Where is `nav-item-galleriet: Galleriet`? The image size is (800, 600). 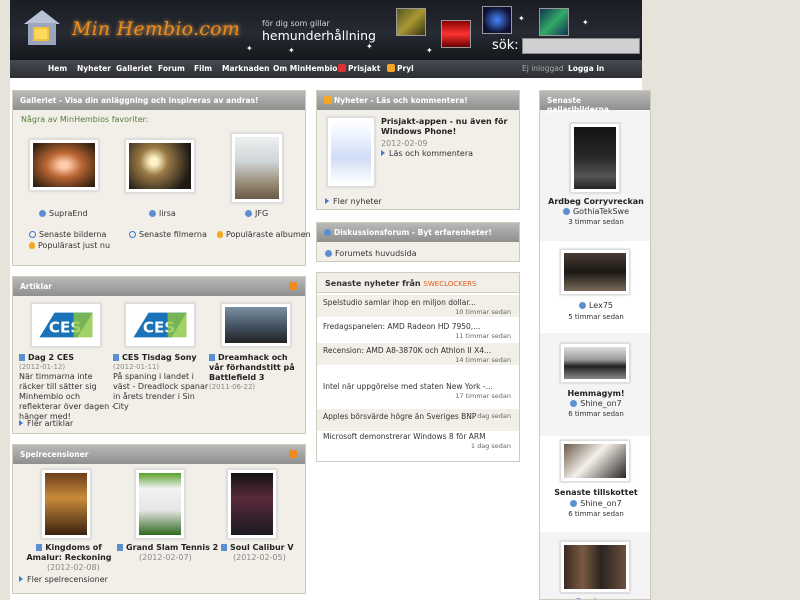
nav-item-galleriet: Galleriet is located at coordinates (134, 68).